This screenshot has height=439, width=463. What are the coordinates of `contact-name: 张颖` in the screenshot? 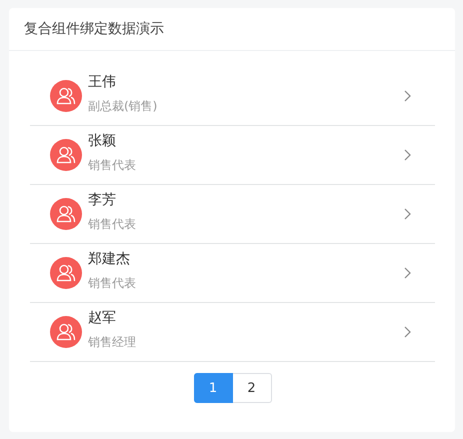 It's located at (102, 141).